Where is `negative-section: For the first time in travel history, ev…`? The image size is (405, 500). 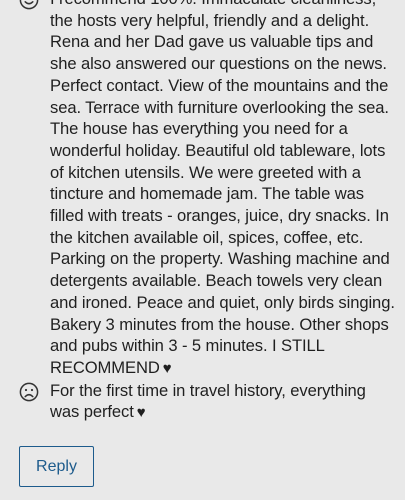
negative-section: For the first time in travel history, ev… is located at coordinates (202, 402).